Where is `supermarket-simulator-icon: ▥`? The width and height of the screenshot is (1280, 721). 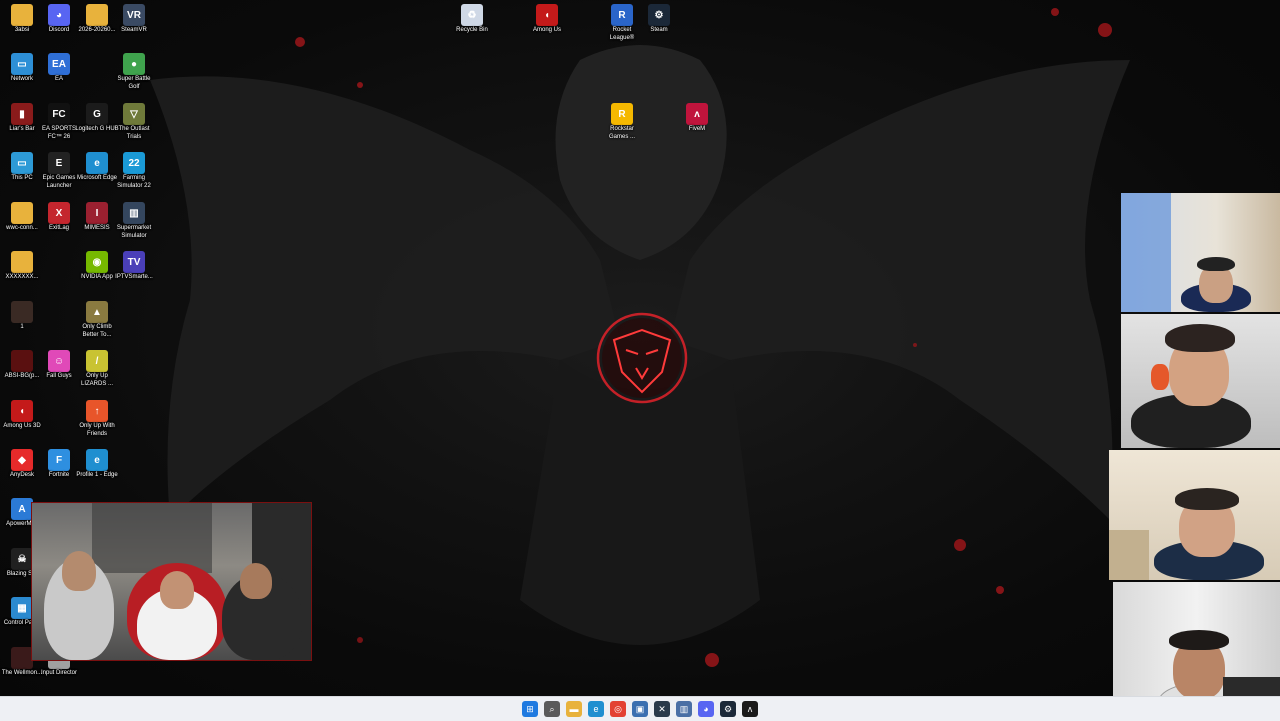 supermarket-simulator-icon: ▥ is located at coordinates (134, 213).